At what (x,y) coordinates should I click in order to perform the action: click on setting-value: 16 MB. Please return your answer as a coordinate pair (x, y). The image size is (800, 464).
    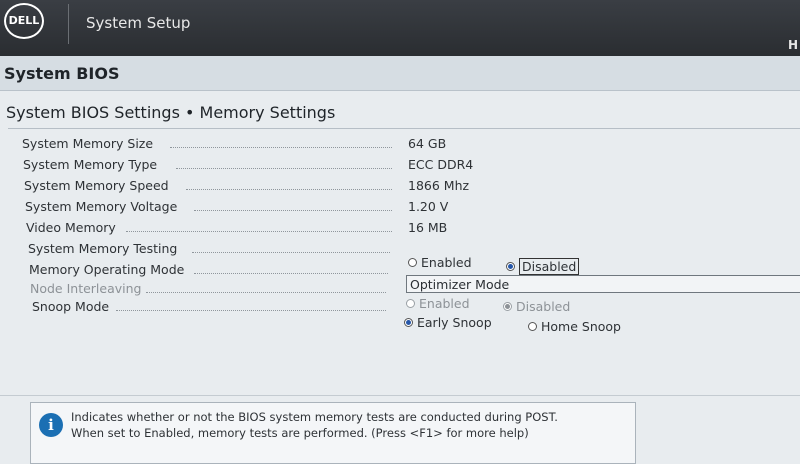
    Looking at the image, I should click on (428, 227).